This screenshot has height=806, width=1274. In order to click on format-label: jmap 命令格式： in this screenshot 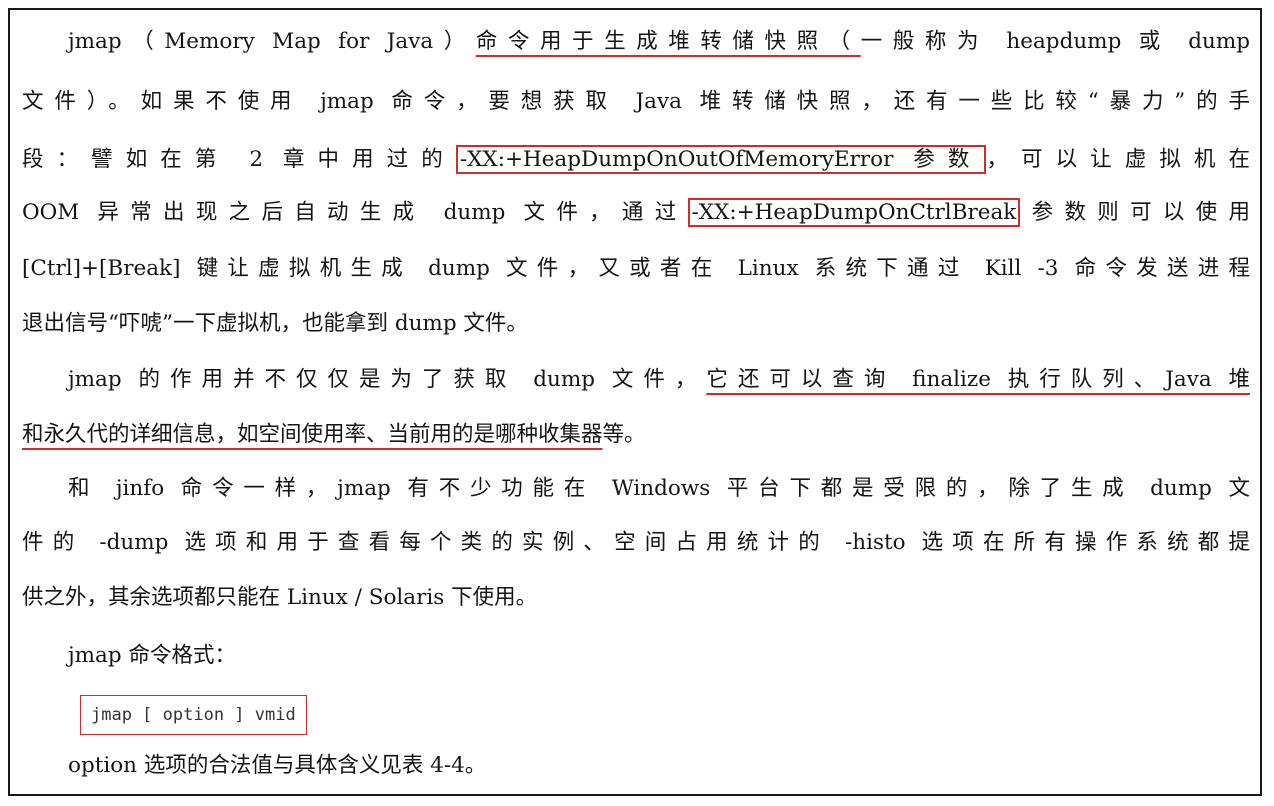, I will do `click(152, 655)`.